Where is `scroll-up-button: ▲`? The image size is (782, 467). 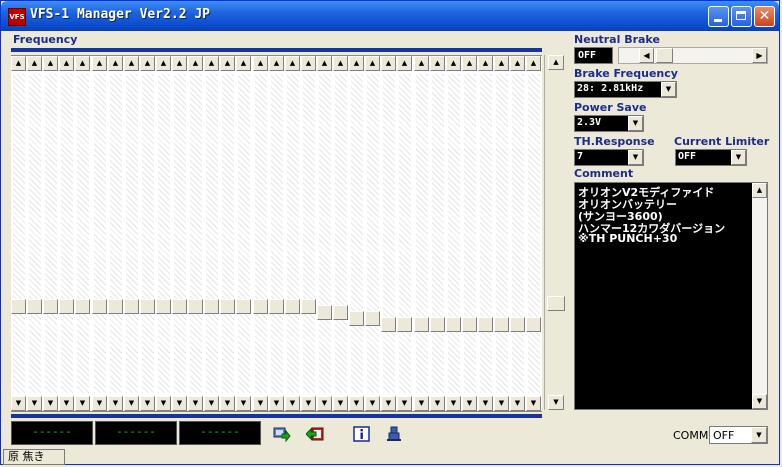 scroll-up-button: ▲ is located at coordinates (759, 190).